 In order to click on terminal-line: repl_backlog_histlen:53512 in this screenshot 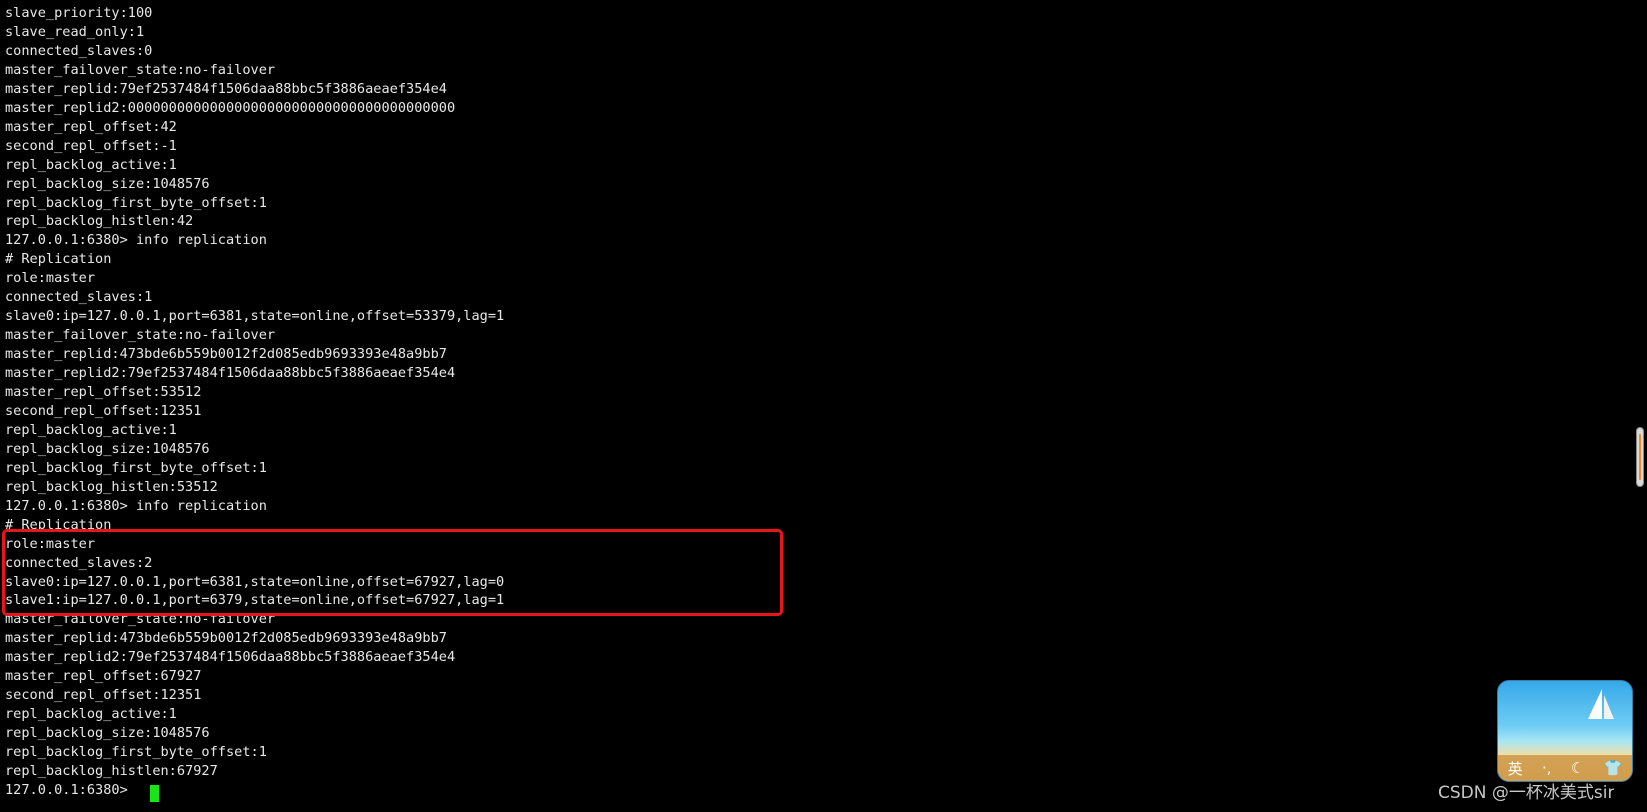, I will do `click(111, 486)`.